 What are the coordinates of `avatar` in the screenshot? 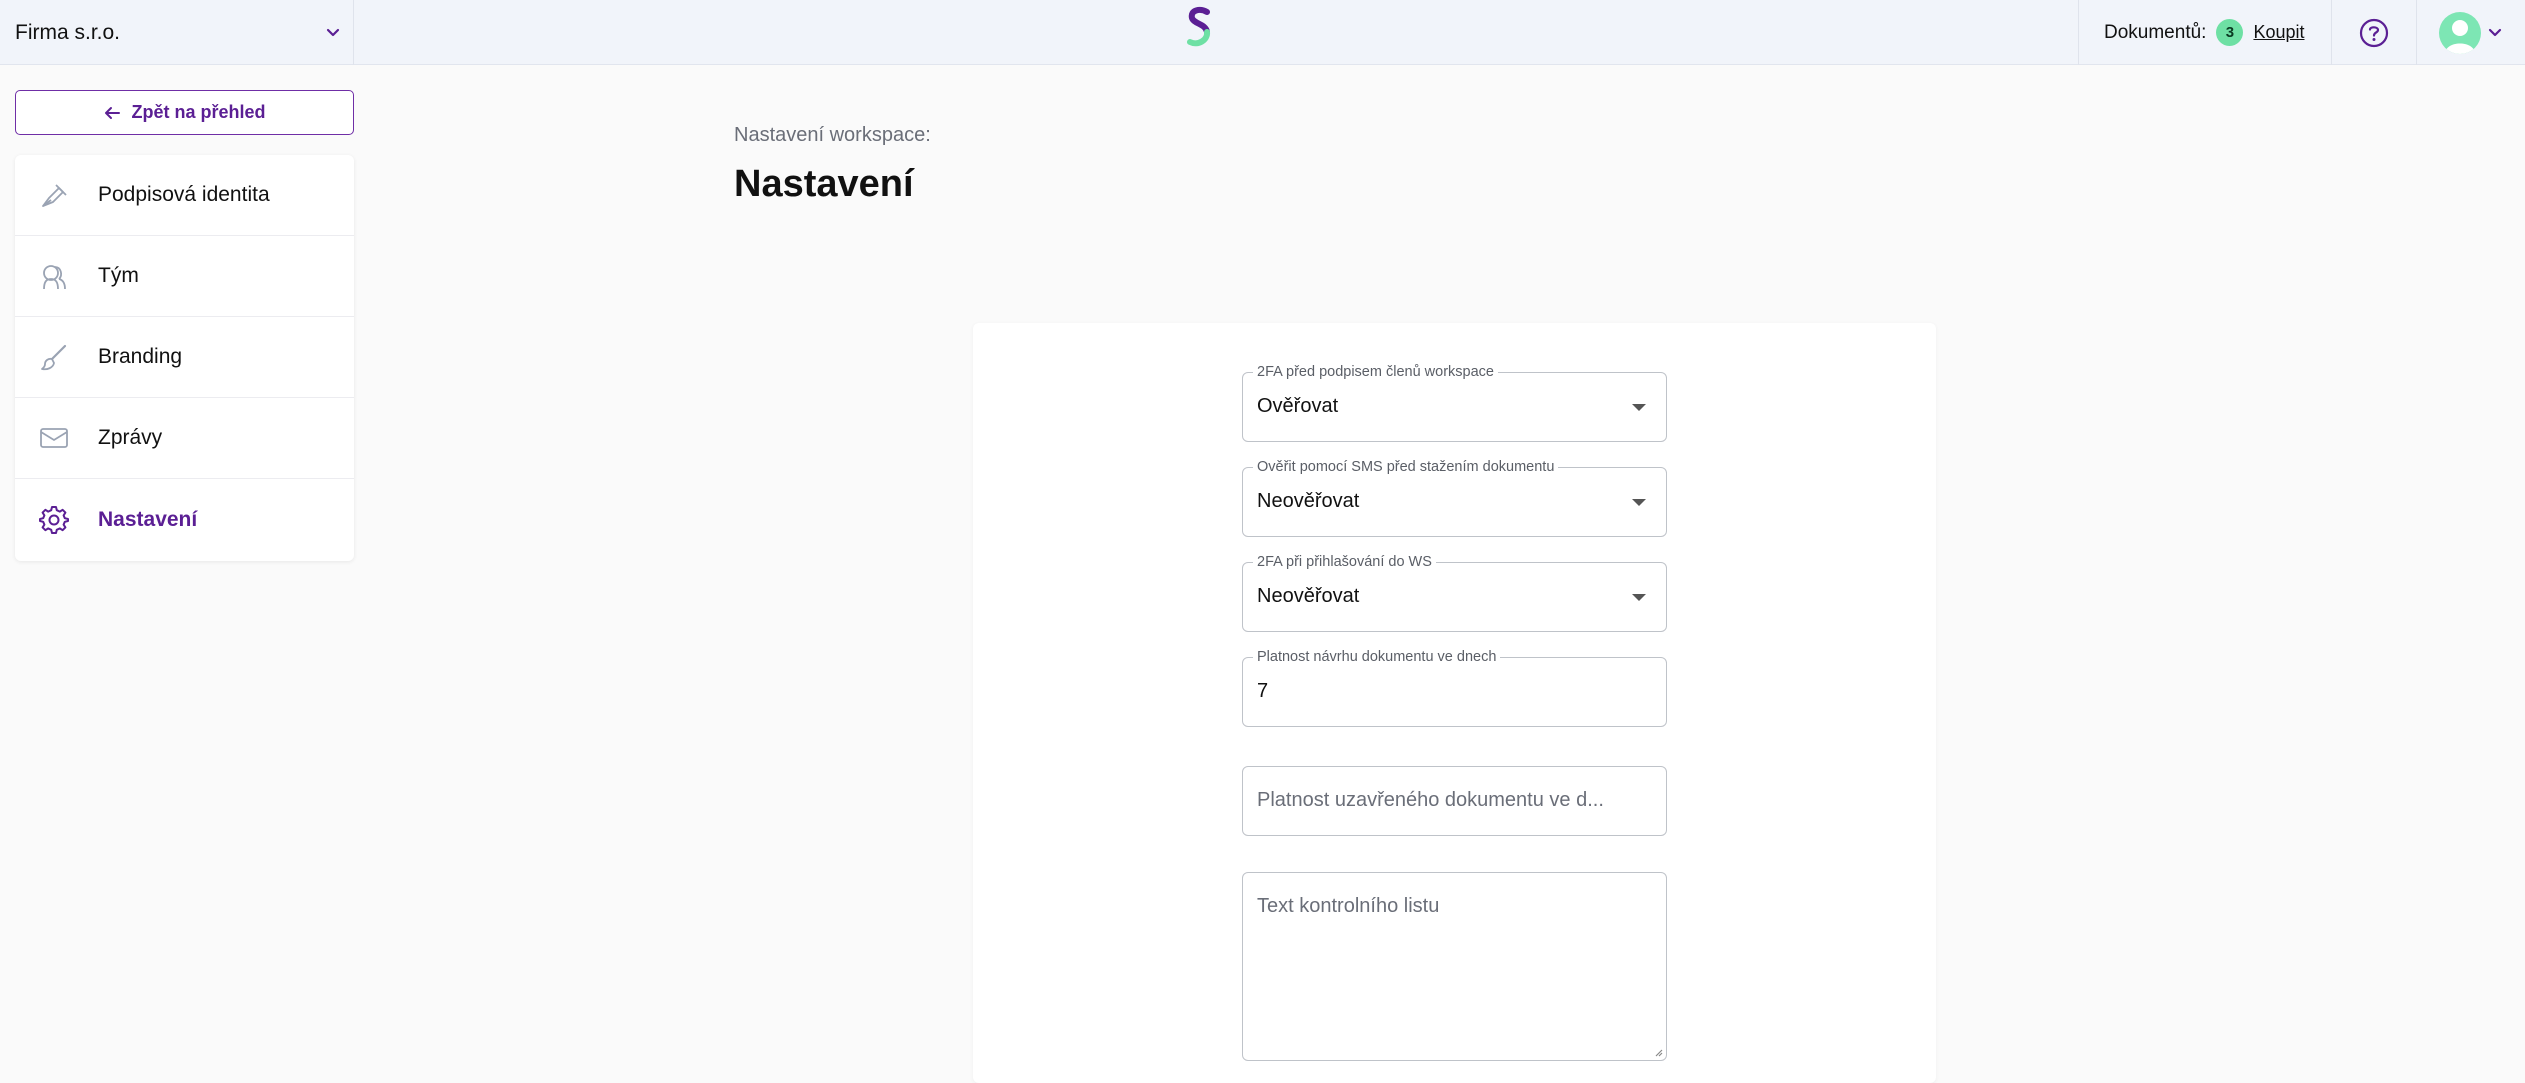 It's located at (2459, 32).